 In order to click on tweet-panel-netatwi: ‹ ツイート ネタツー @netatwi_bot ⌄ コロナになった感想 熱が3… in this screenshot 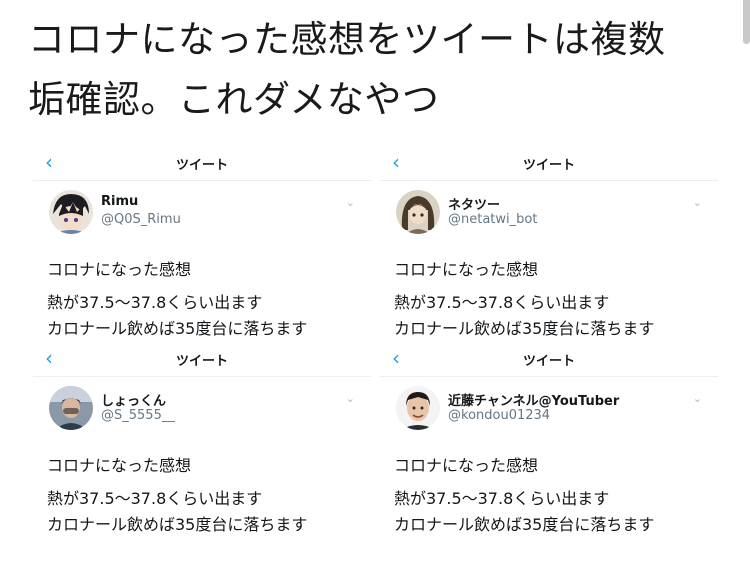, I will do `click(549, 241)`.